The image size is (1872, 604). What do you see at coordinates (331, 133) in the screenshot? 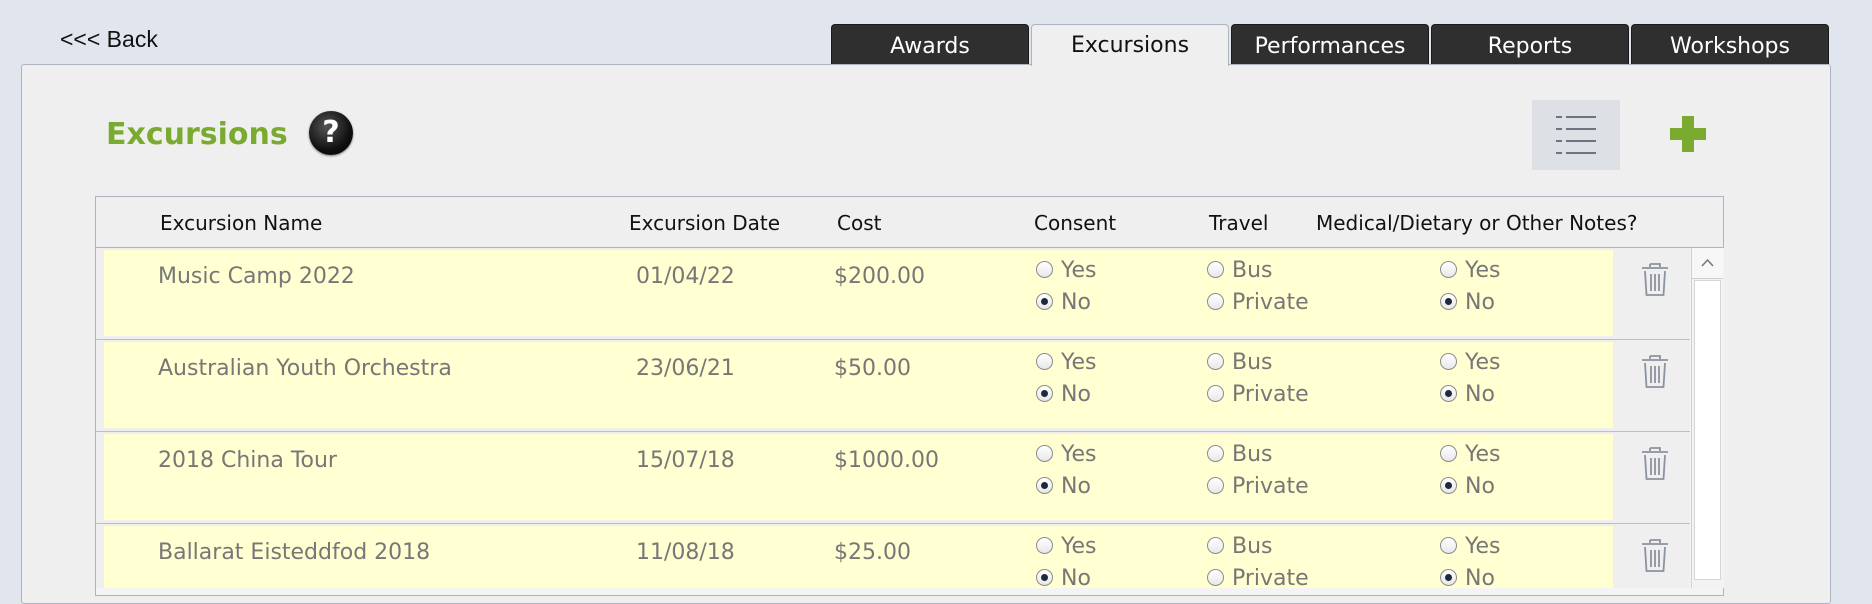
I see `help-icon: ?` at bounding box center [331, 133].